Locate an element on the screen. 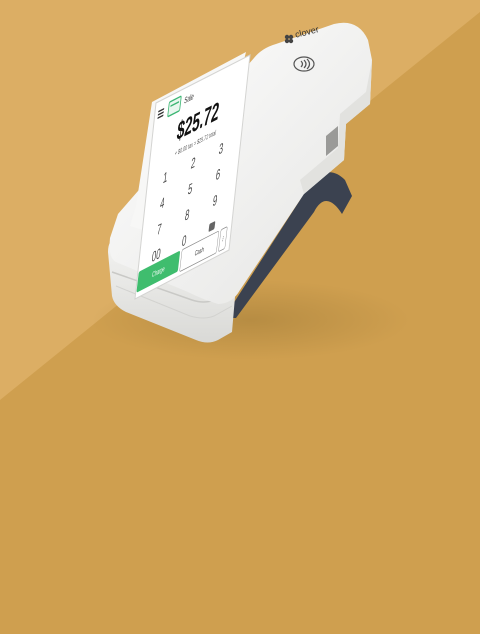 This screenshot has height=634, width=480. sale-label: Sale is located at coordinates (189, 99).